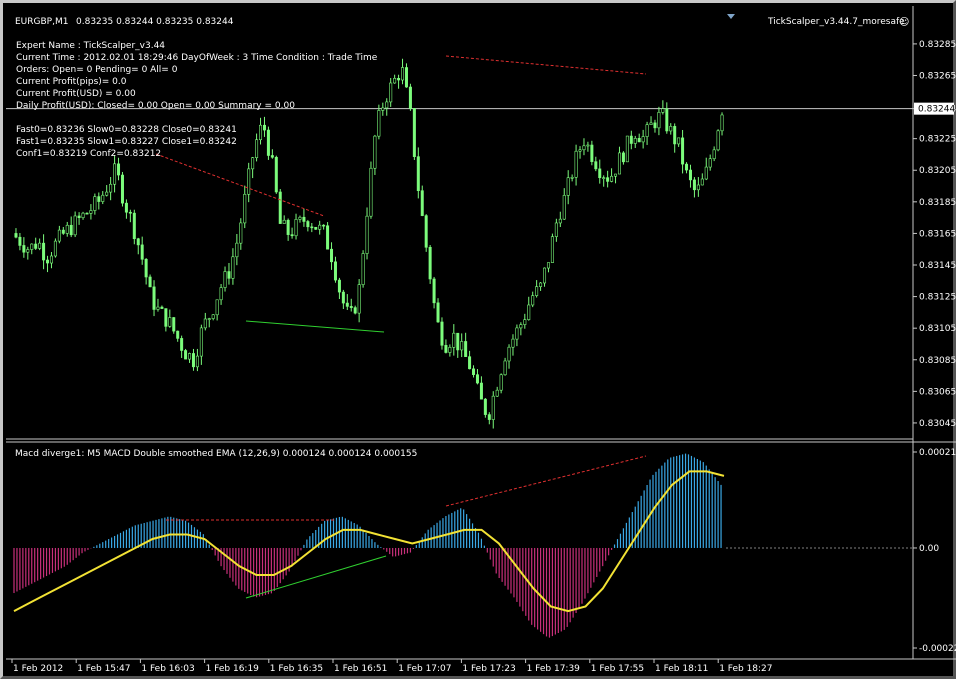 The width and height of the screenshot is (956, 679). Describe the element at coordinates (488, 669) in the screenshot. I see `time-tick-label: 1 Feb 17:23` at that location.